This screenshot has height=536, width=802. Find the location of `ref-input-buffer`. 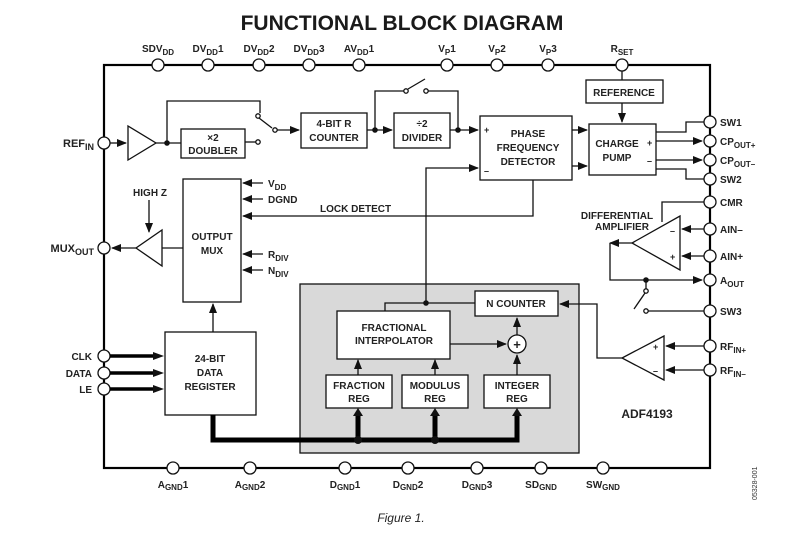

ref-input-buffer is located at coordinates (142, 143).